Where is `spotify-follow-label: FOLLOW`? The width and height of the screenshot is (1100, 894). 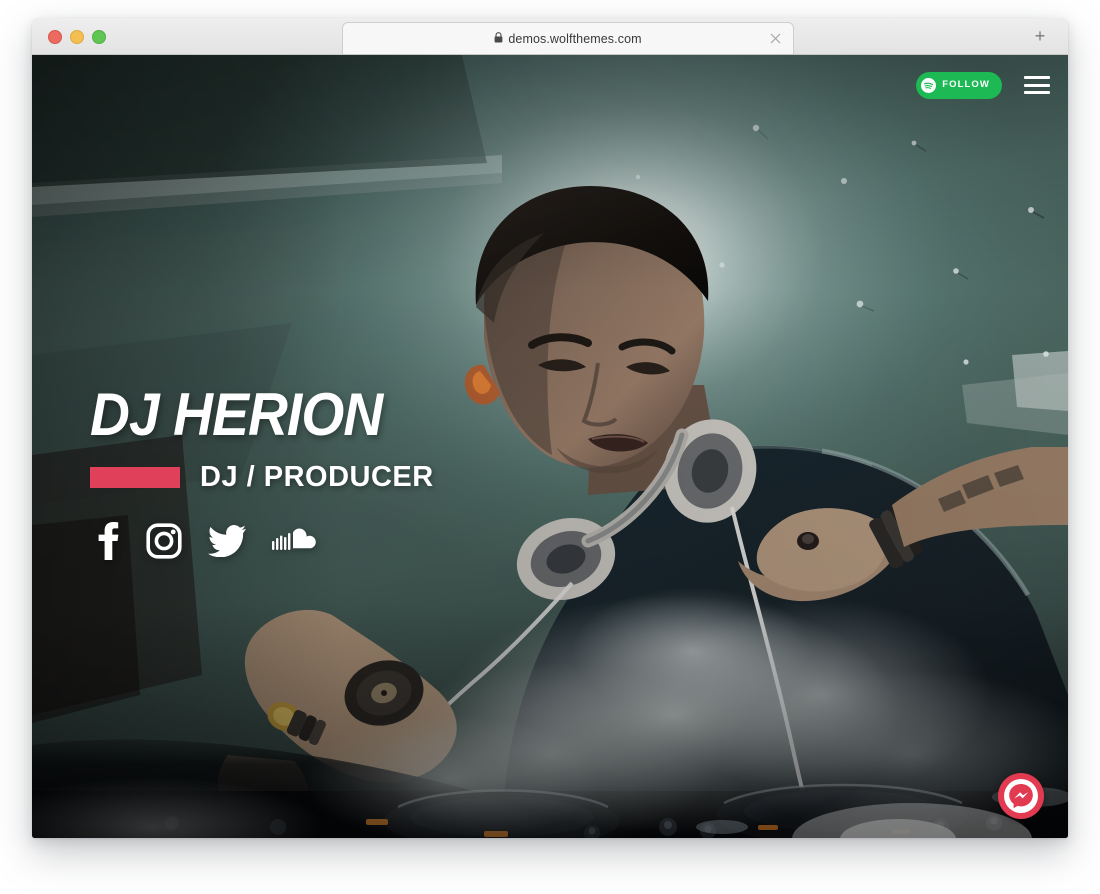 spotify-follow-label: FOLLOW is located at coordinates (966, 85).